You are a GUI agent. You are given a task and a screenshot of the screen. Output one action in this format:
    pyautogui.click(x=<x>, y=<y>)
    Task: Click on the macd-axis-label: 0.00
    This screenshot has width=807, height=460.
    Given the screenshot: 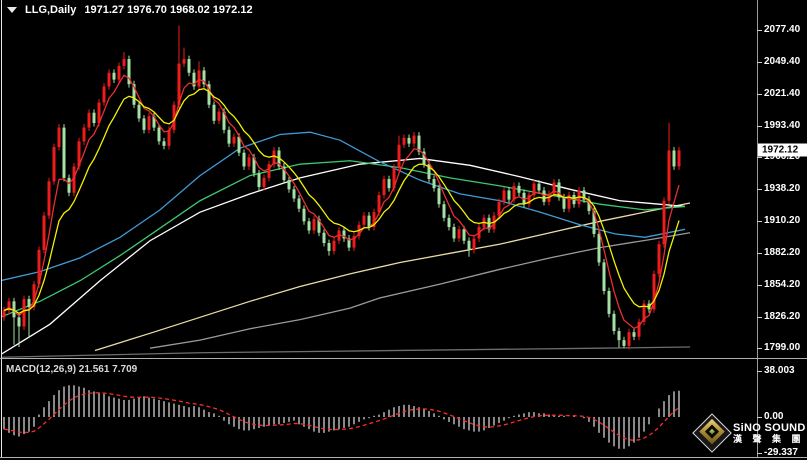 What is the action you would take?
    pyautogui.click(x=774, y=416)
    